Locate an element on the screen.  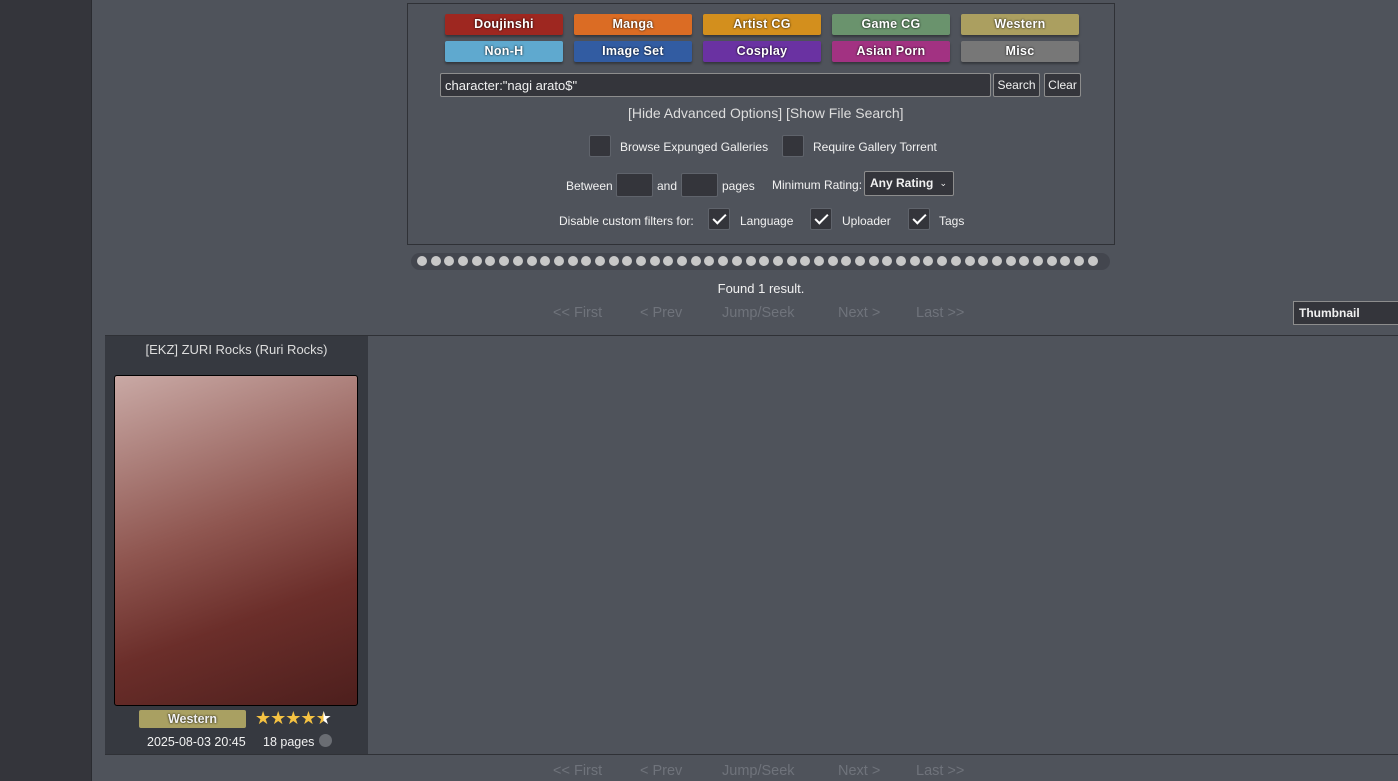
max-pages-input is located at coordinates (699, 185).